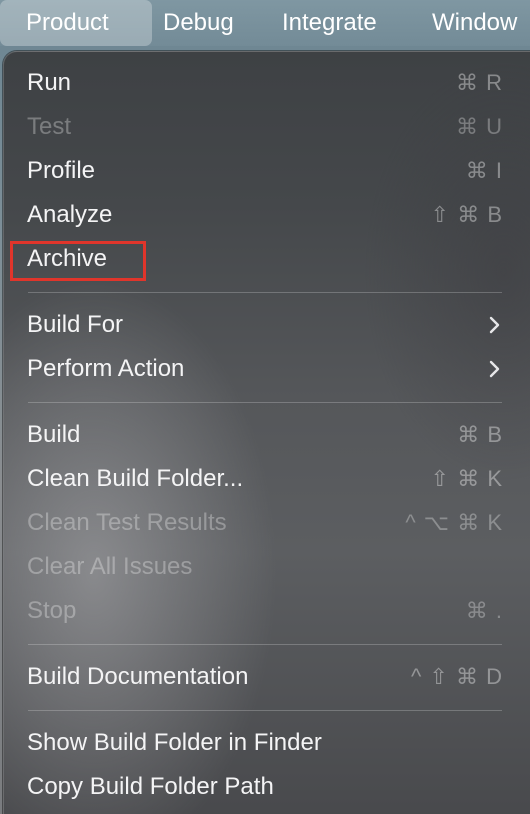 The image size is (530, 814). What do you see at coordinates (267, 479) in the screenshot?
I see `menu-item-clean-build-folder: Clean Build Folder... ⇧ ⌘ K` at bounding box center [267, 479].